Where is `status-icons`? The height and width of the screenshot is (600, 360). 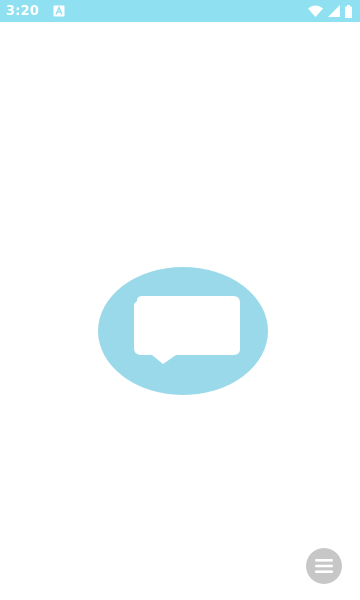
status-icons is located at coordinates (330, 11).